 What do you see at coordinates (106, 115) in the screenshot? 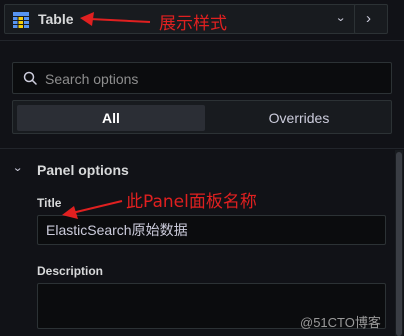
I see `annotation-arrows` at bounding box center [106, 115].